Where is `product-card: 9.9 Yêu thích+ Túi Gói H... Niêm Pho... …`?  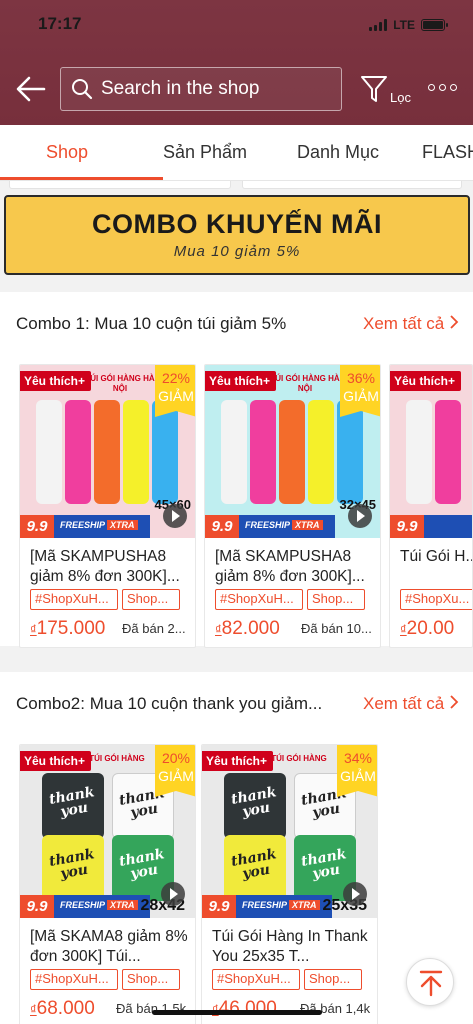 product-card: 9.9 Yêu thích+ Túi Gói H... Niêm Pho... … is located at coordinates (431, 506).